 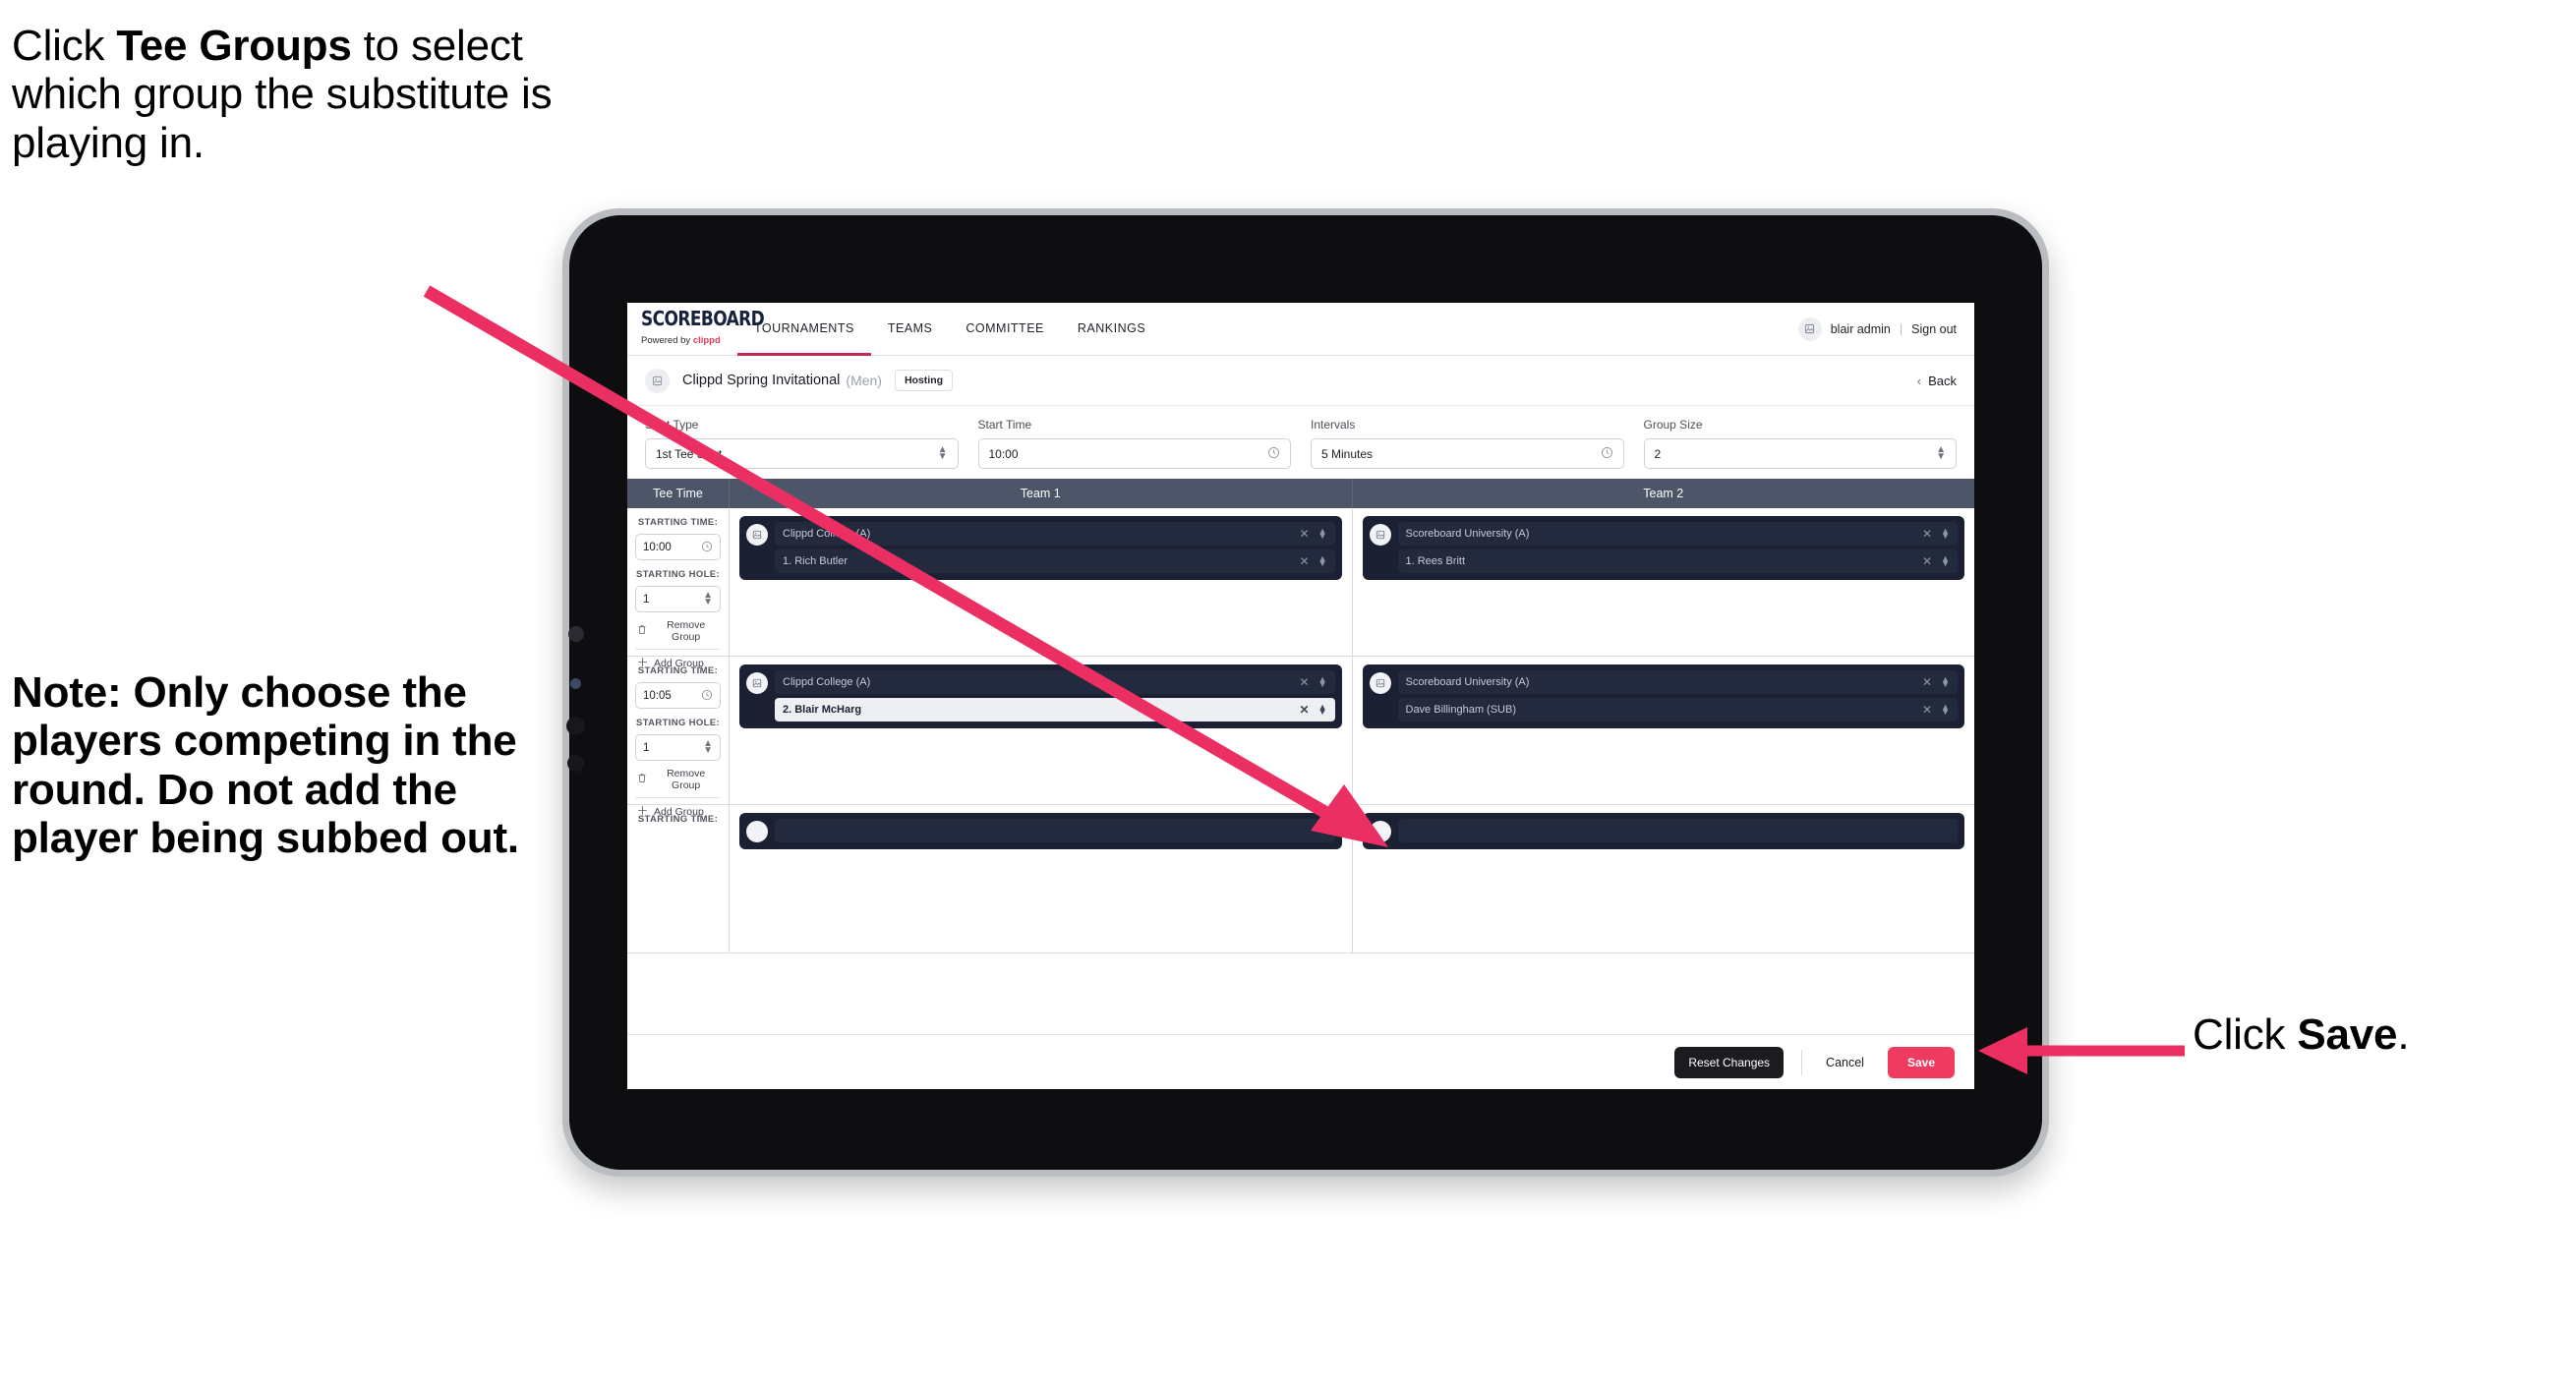 I want to click on team-row-list, so click(x=1677, y=830).